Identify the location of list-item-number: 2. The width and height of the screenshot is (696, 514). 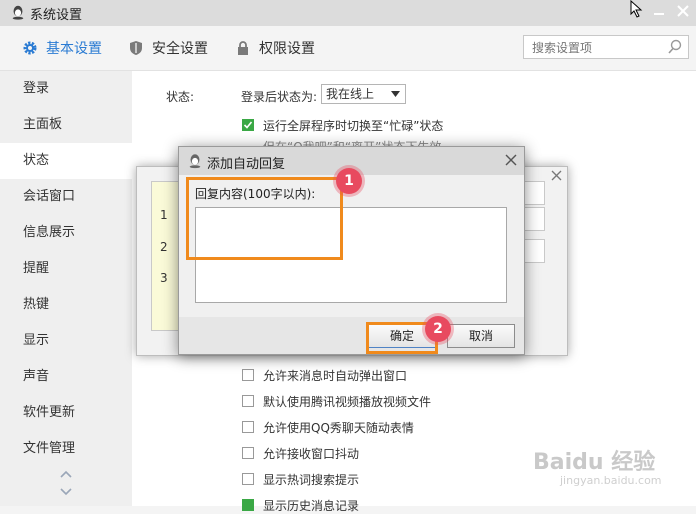
(164, 247).